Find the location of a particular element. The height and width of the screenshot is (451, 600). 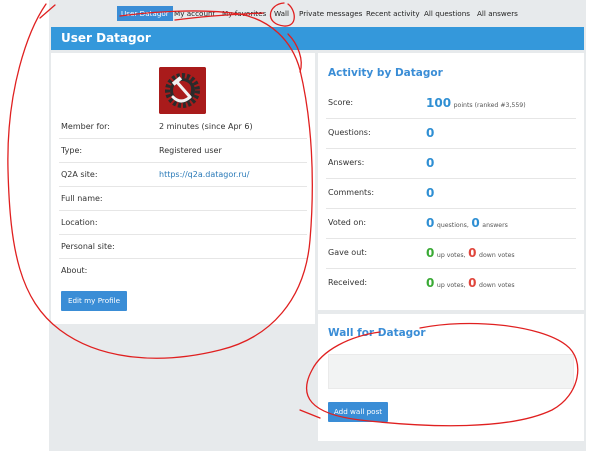

voted-questions-unit: questions, is located at coordinates (452, 225).